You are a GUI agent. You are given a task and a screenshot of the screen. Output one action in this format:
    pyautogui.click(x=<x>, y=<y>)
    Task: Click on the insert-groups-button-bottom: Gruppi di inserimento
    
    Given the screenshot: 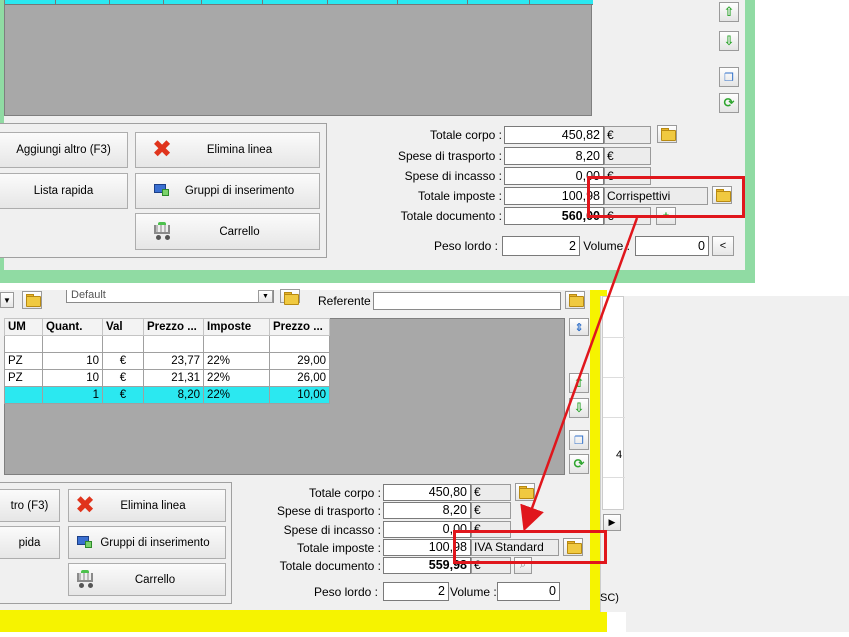 What is the action you would take?
    pyautogui.click(x=147, y=542)
    